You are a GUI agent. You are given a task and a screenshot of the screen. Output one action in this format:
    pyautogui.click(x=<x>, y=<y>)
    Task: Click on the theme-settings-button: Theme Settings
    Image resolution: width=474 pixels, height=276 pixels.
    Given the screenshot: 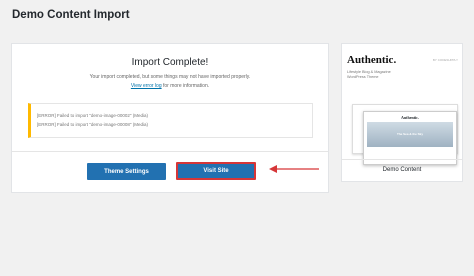 What is the action you would take?
    pyautogui.click(x=126, y=171)
    